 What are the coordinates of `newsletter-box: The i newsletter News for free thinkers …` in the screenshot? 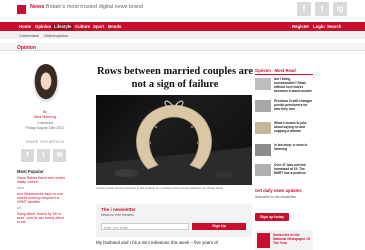 It's located at (174, 220).